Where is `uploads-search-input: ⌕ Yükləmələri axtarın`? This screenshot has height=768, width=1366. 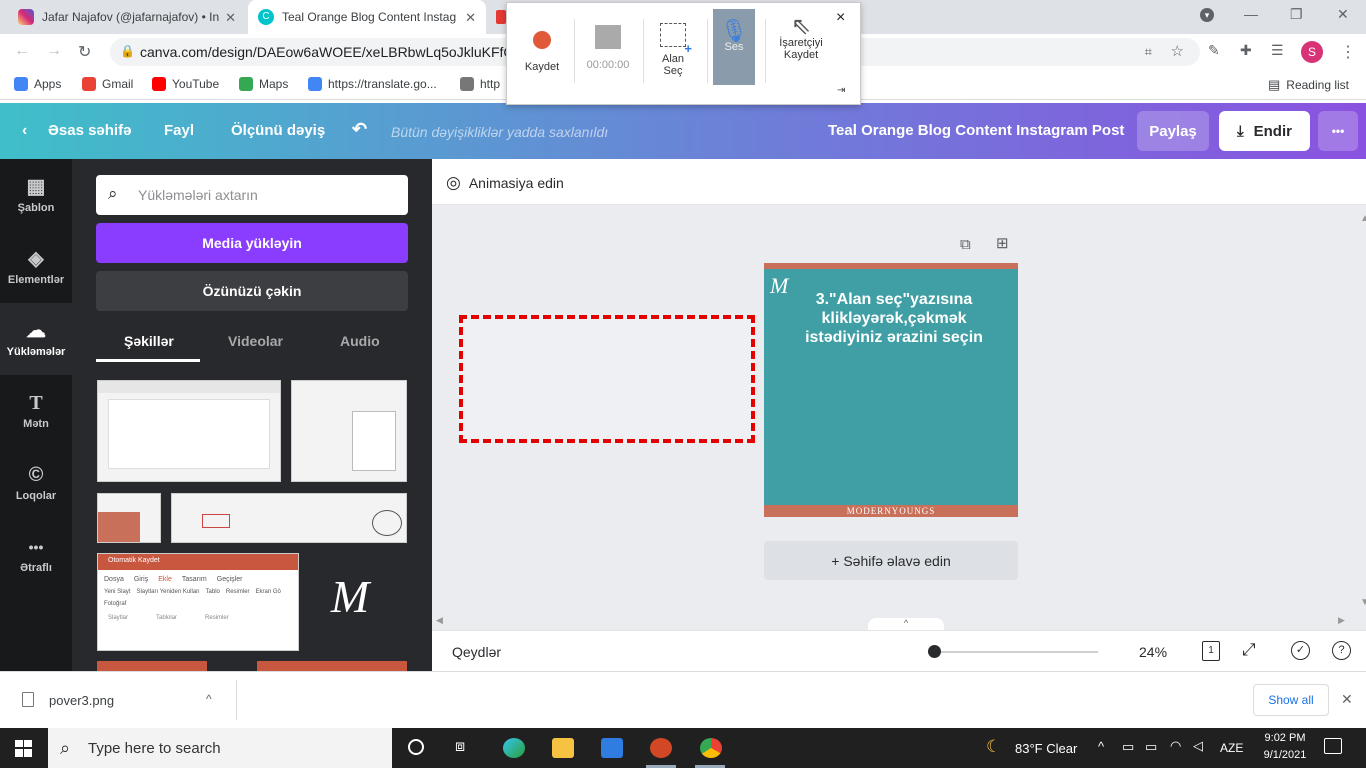
uploads-search-input: ⌕ Yükləmələri axtarın is located at coordinates (252, 195).